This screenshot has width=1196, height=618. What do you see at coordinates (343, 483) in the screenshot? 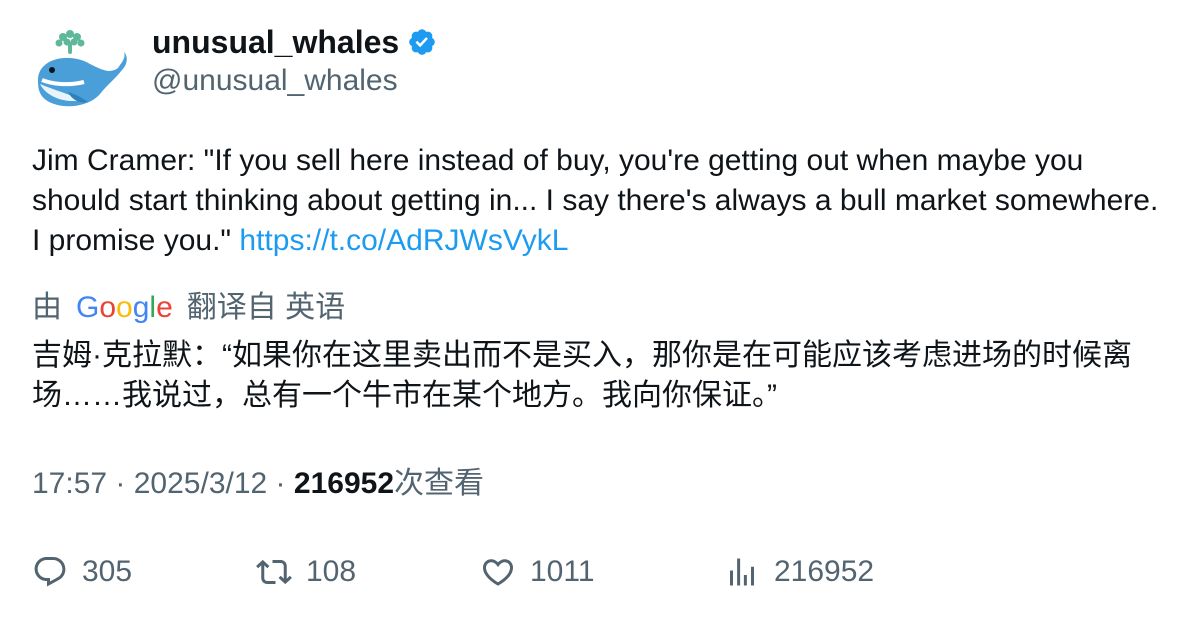
I see `view-count: 216952` at bounding box center [343, 483].